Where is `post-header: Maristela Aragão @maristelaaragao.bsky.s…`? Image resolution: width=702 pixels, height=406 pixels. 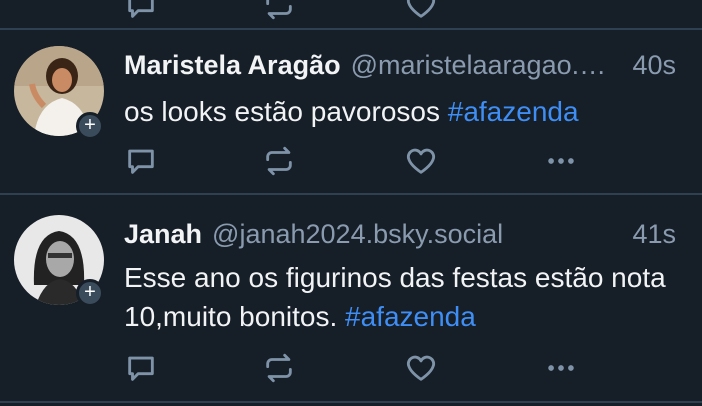 post-header: Maristela Aragão @maristelaaragao.bsky.s… is located at coordinates (400, 68).